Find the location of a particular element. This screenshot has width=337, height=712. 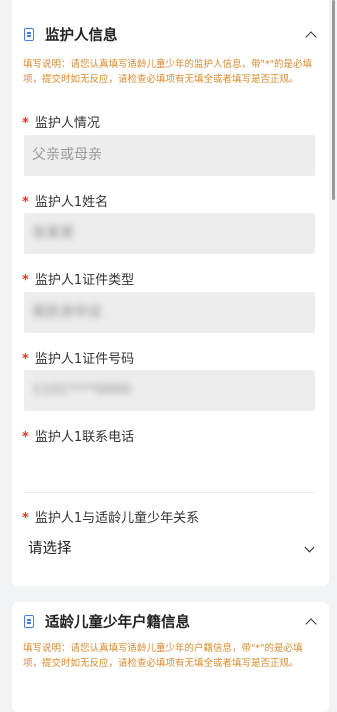

field-value: 居民身份证 is located at coordinates (67, 312).